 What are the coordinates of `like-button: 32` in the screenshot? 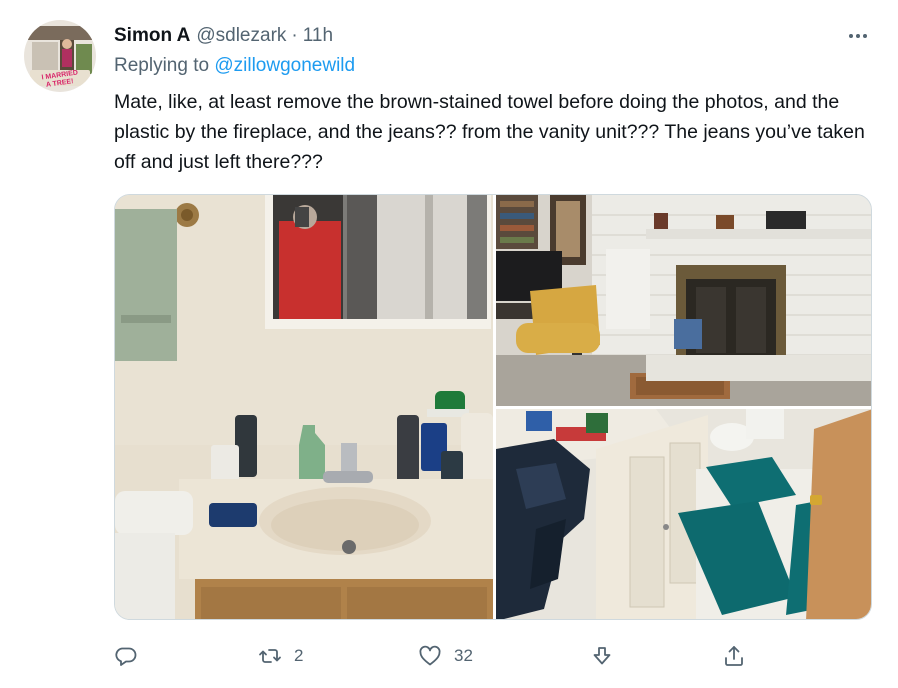 It's located at (445, 656).